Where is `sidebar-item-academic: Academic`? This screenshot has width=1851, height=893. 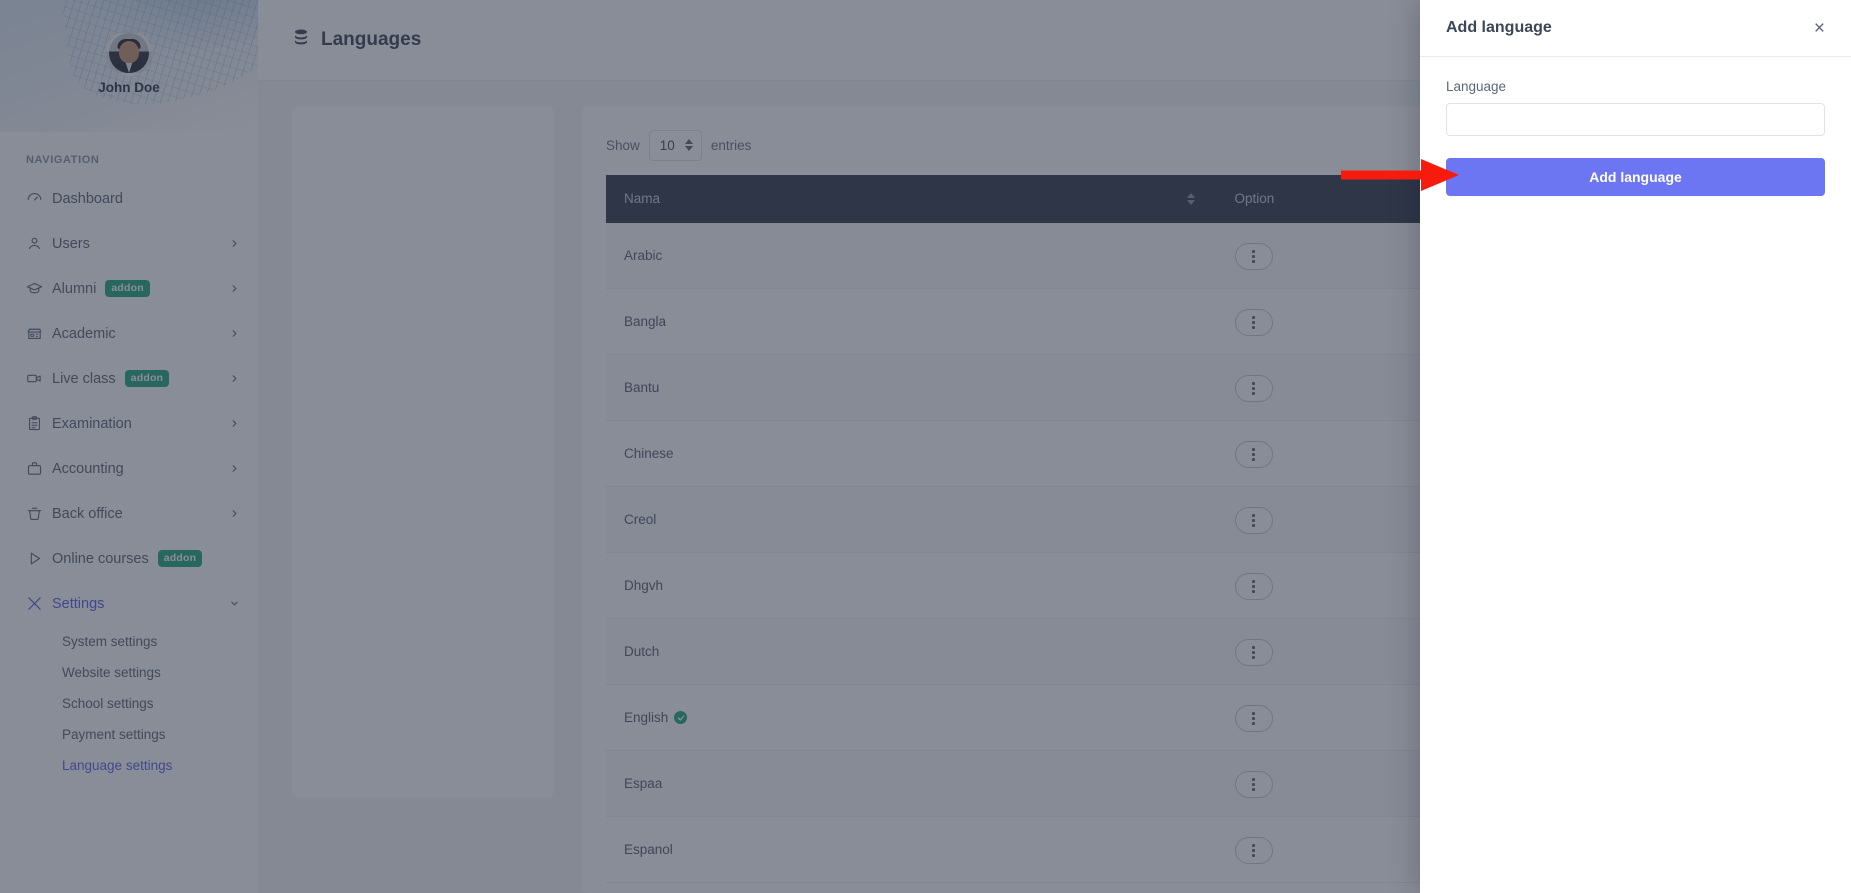
sidebar-item-academic: Academic is located at coordinates (129, 333).